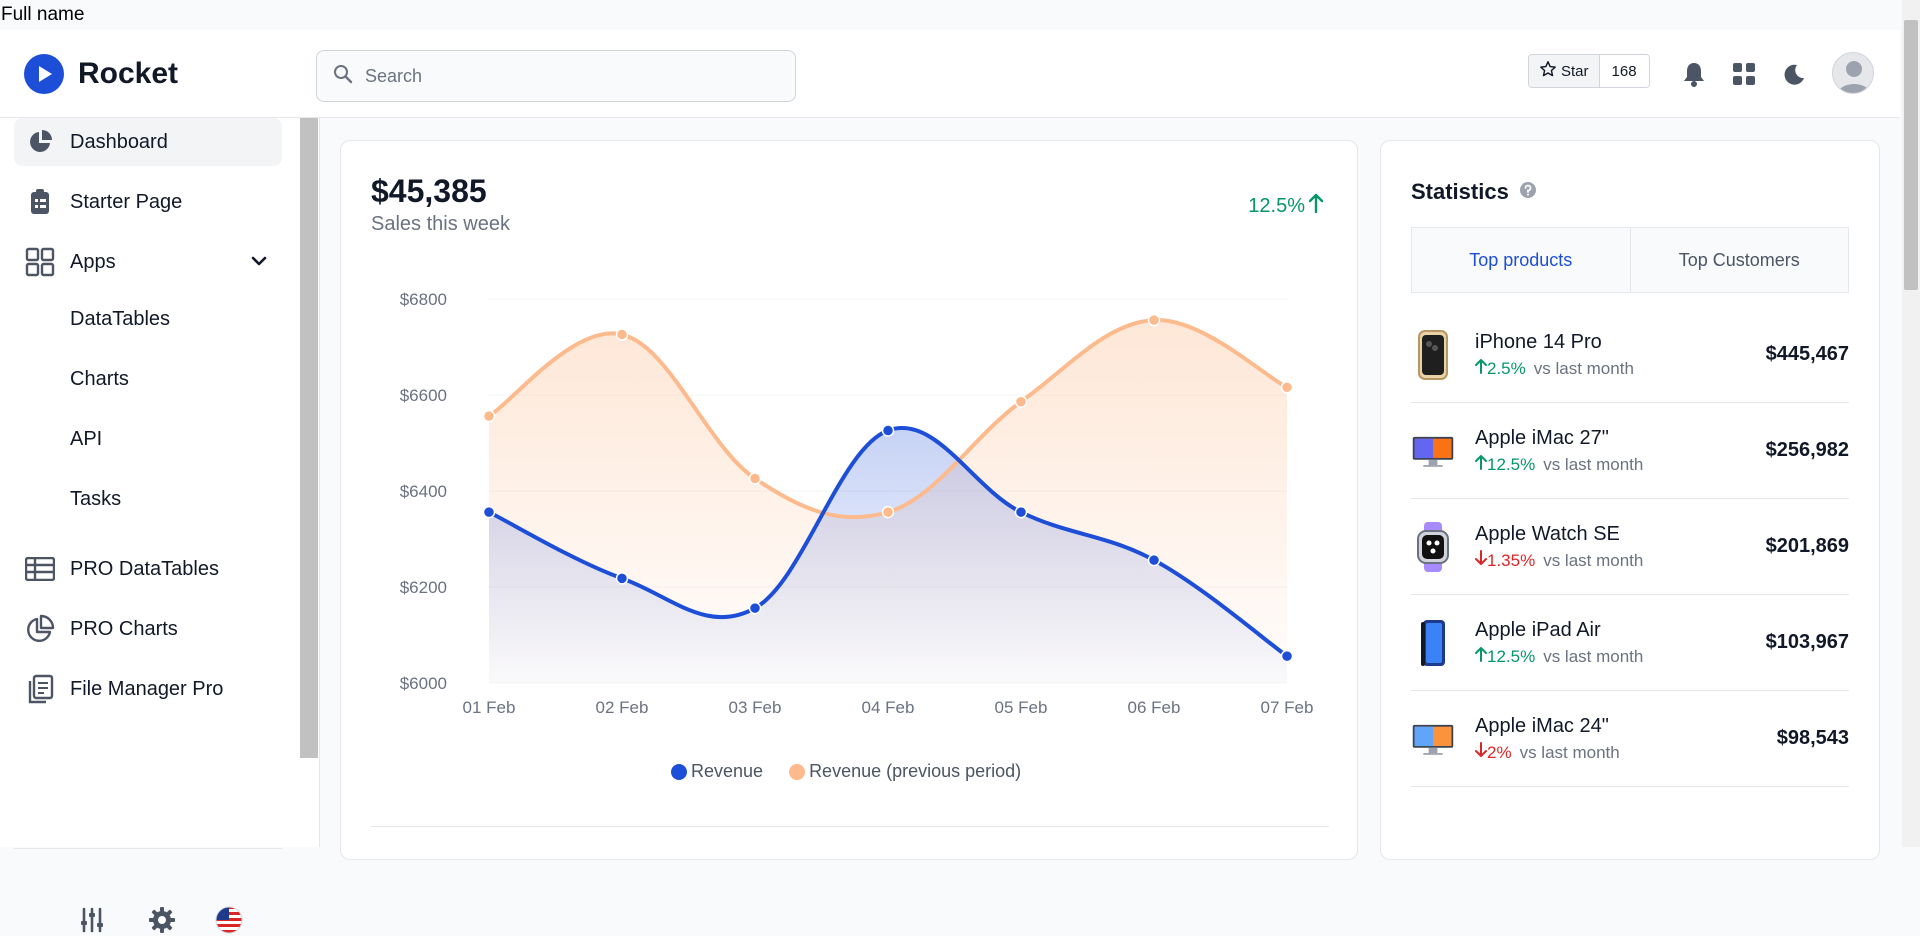 This screenshot has width=1920, height=936. Describe the element at coordinates (1739, 260) in the screenshot. I see `tab-top-customers: Top Customers` at that location.